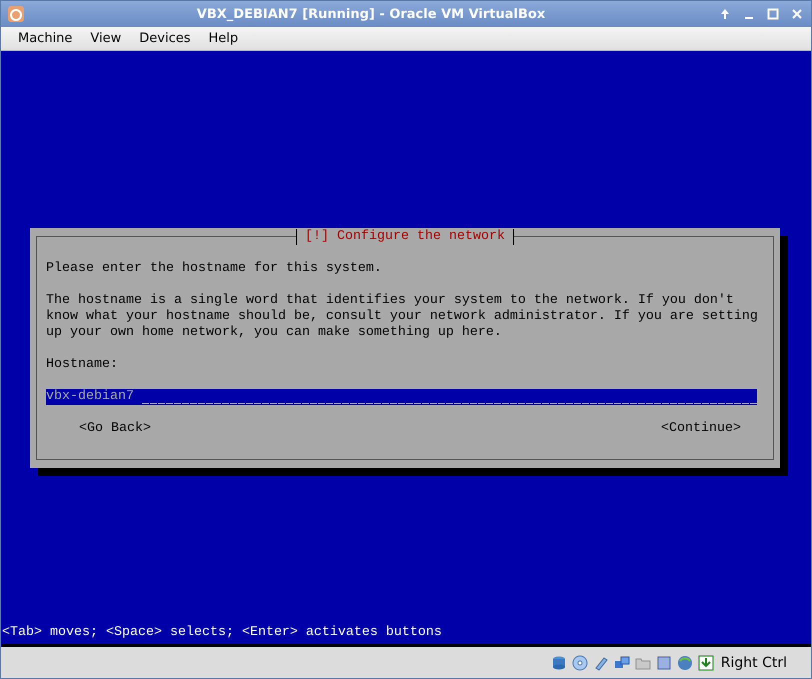 The image size is (812, 679). Describe the element at coordinates (82, 365) in the screenshot. I see `field-label: Hostname:` at that location.